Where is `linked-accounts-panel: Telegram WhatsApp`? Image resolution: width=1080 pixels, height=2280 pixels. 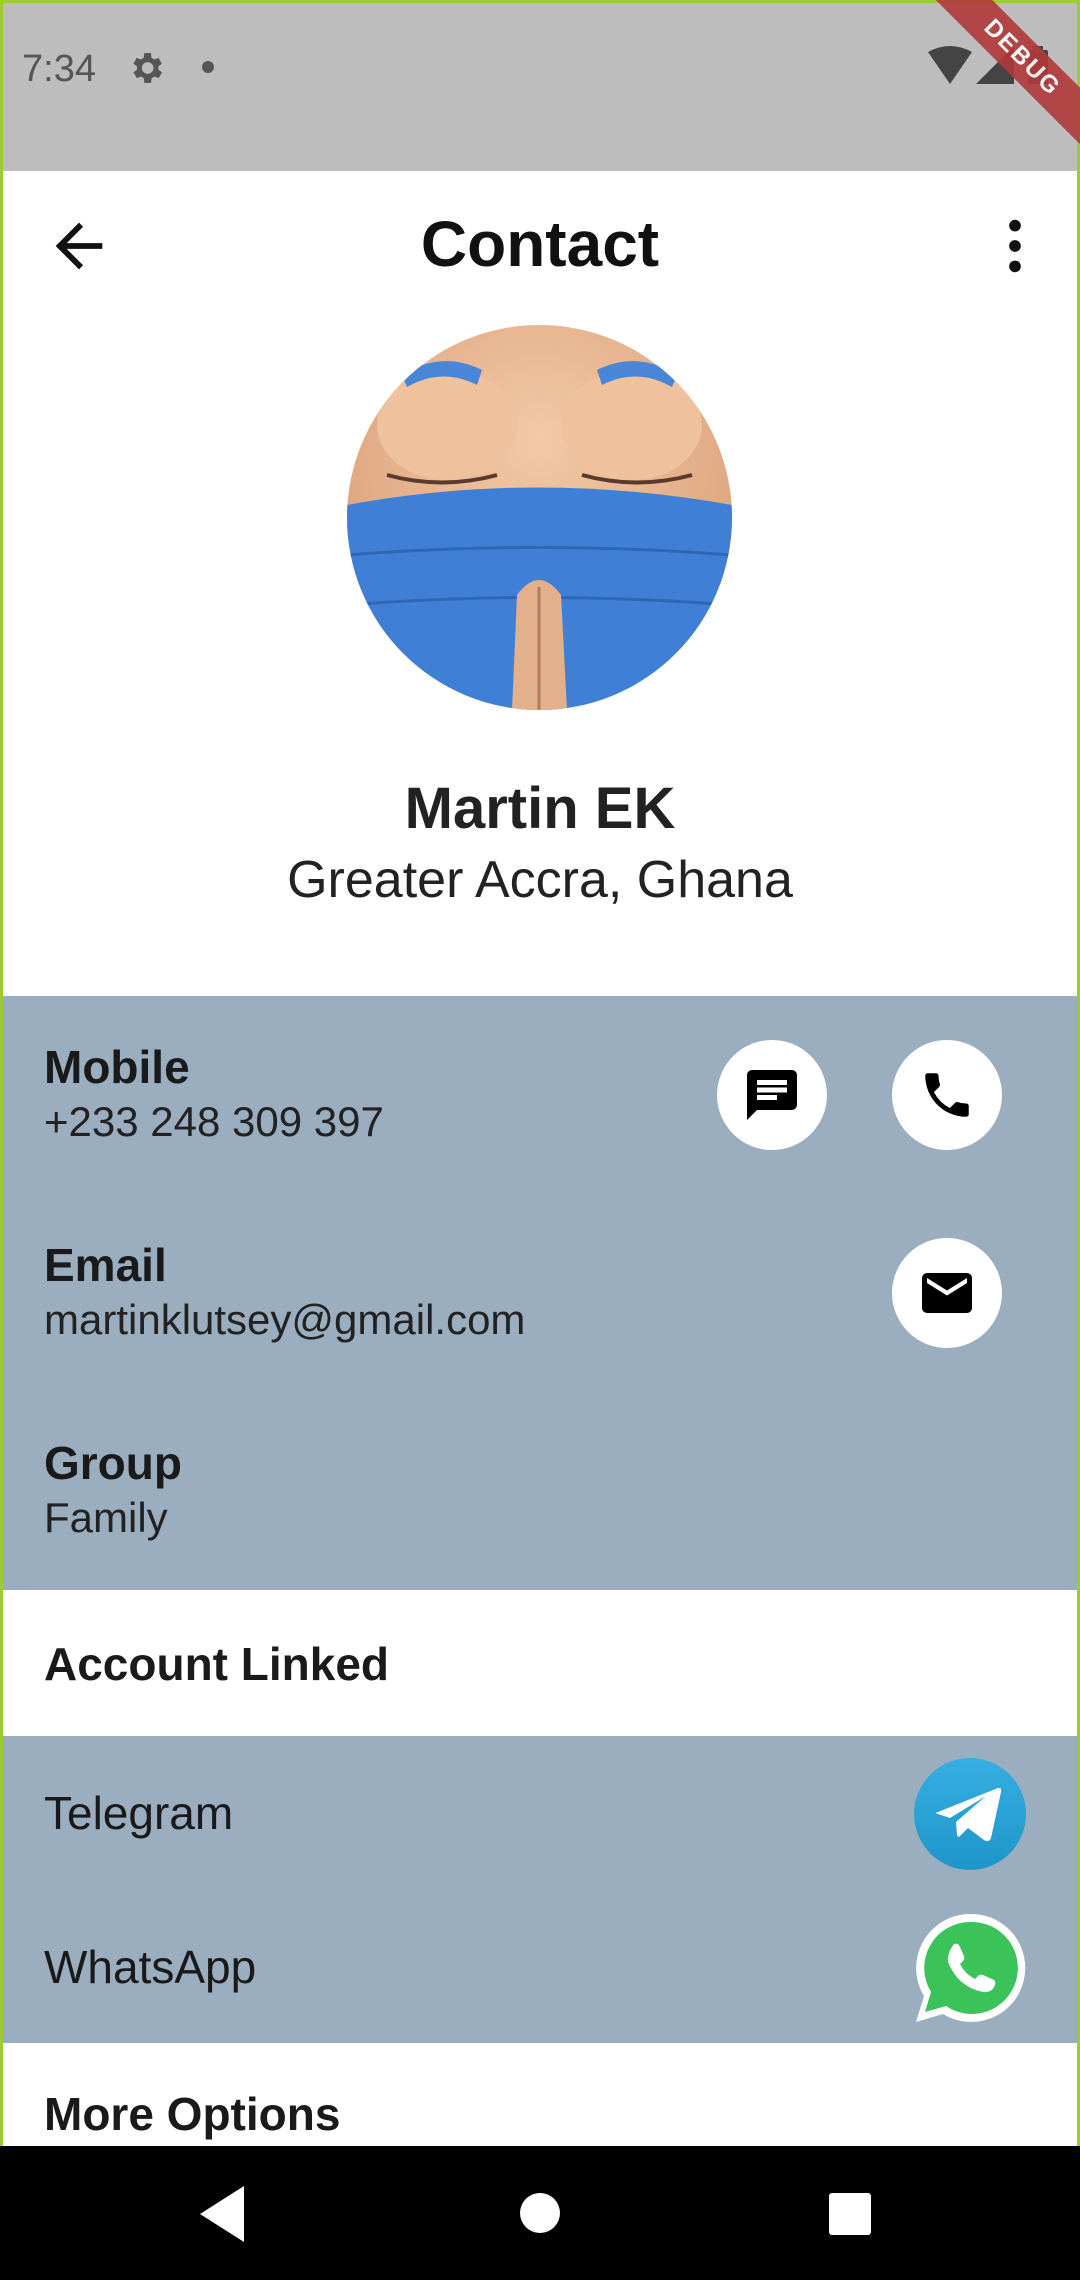 linked-accounts-panel: Telegram WhatsApp is located at coordinates (540, 1889).